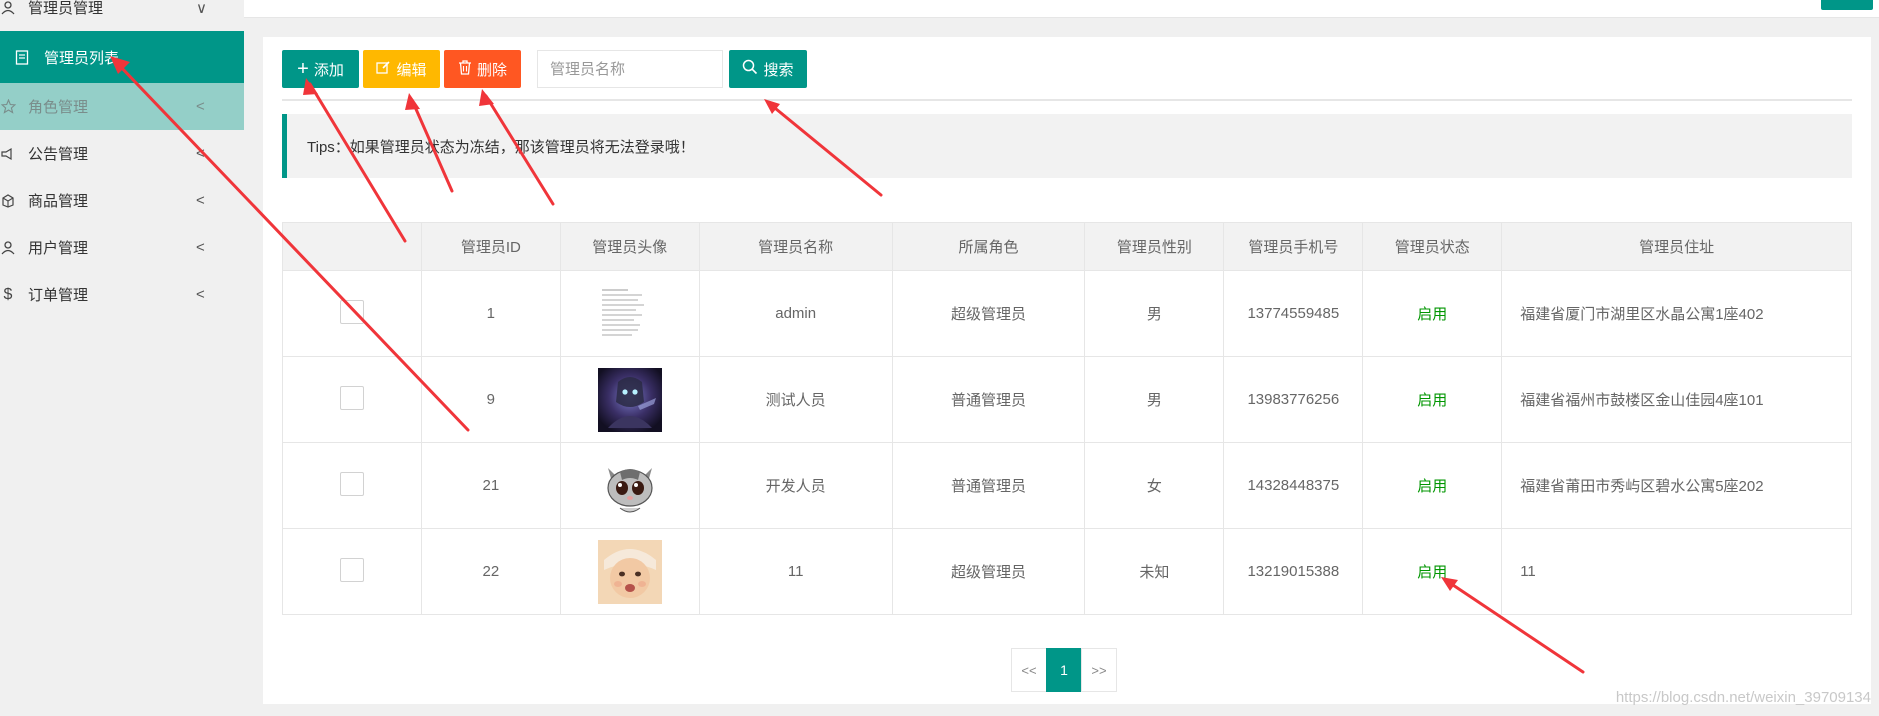  I want to click on cell-name: 开发人员, so click(795, 485).